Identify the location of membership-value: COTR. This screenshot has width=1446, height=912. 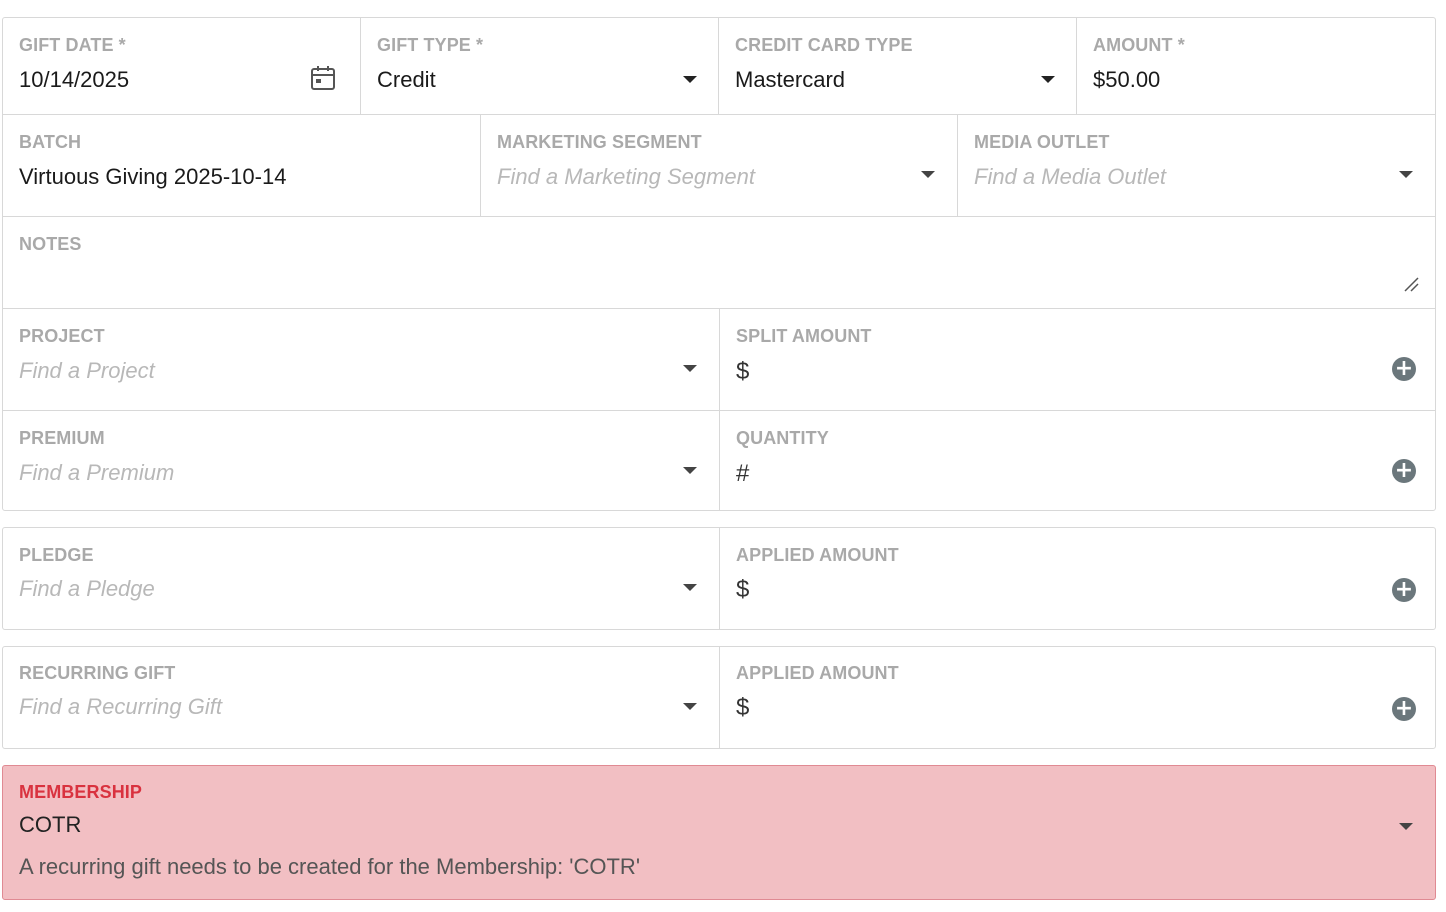
(50, 825).